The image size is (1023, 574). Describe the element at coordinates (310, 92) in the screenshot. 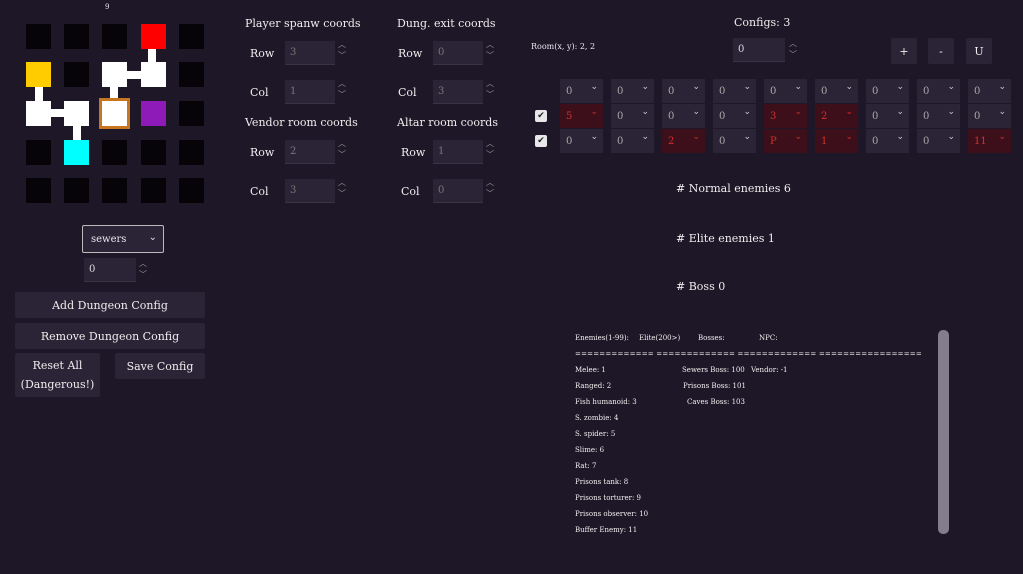

I see `spawn-col-input: 1` at that location.